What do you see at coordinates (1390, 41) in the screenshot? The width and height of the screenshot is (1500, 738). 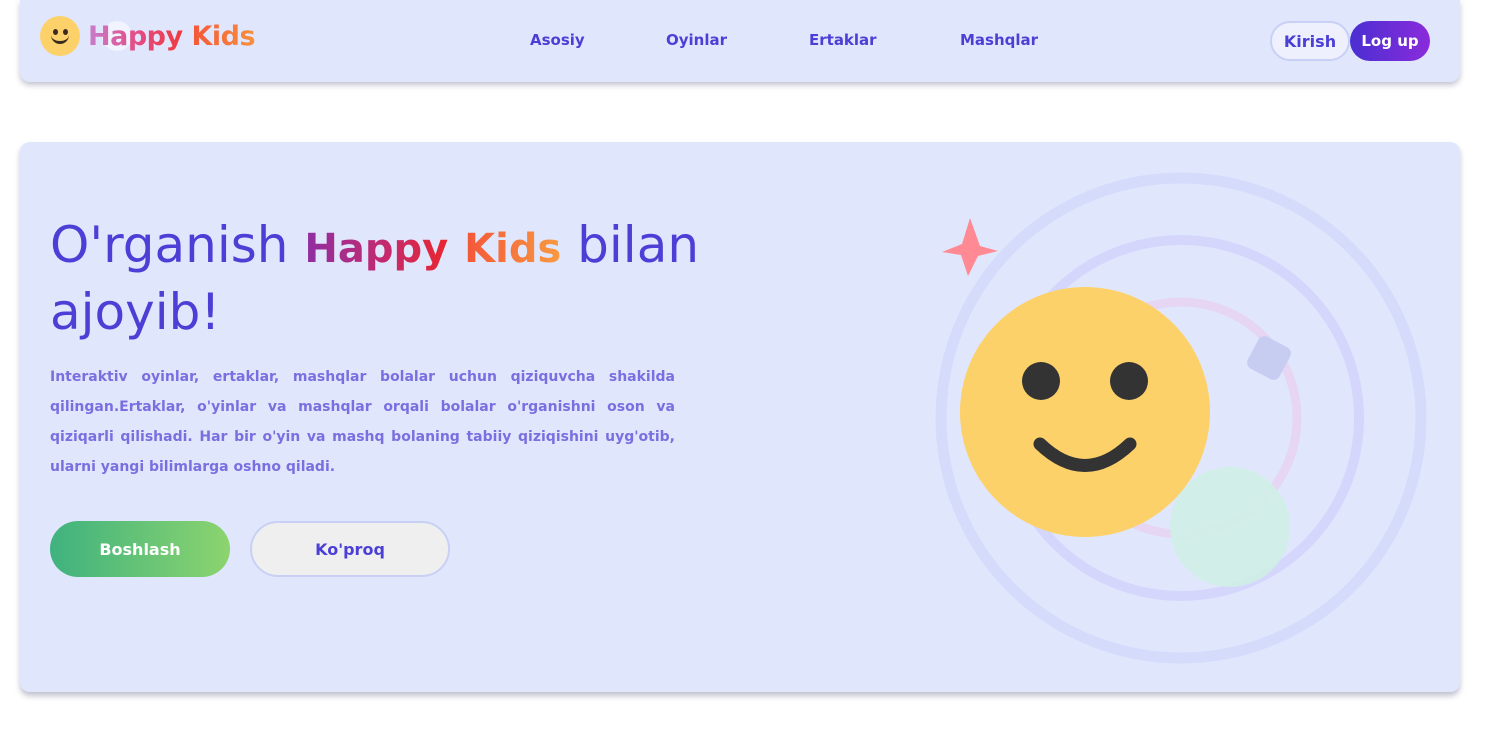 I see `signup-button: Log up` at bounding box center [1390, 41].